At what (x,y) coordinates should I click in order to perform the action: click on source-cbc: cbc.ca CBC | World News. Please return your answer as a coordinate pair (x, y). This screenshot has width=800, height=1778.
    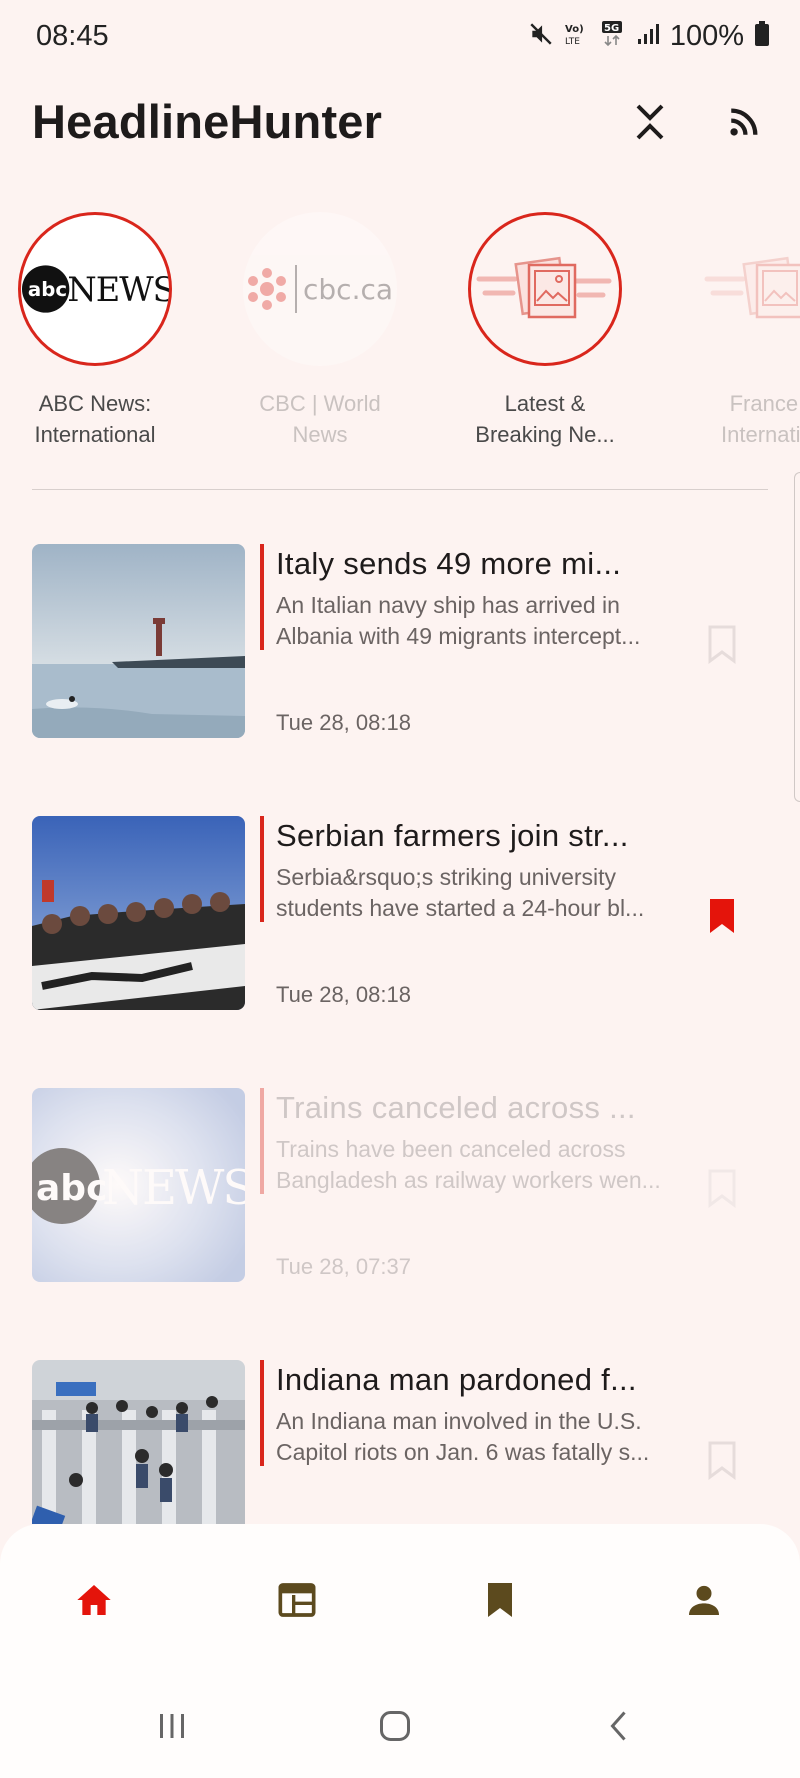
    Looking at the image, I should click on (320, 331).